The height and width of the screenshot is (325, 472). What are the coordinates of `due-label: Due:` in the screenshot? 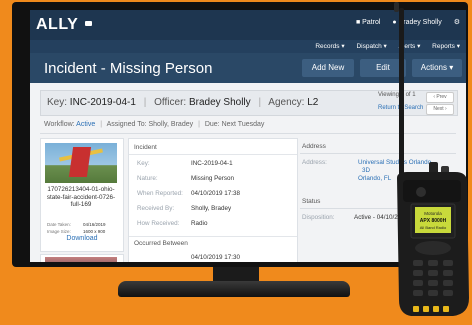 It's located at (212, 124).